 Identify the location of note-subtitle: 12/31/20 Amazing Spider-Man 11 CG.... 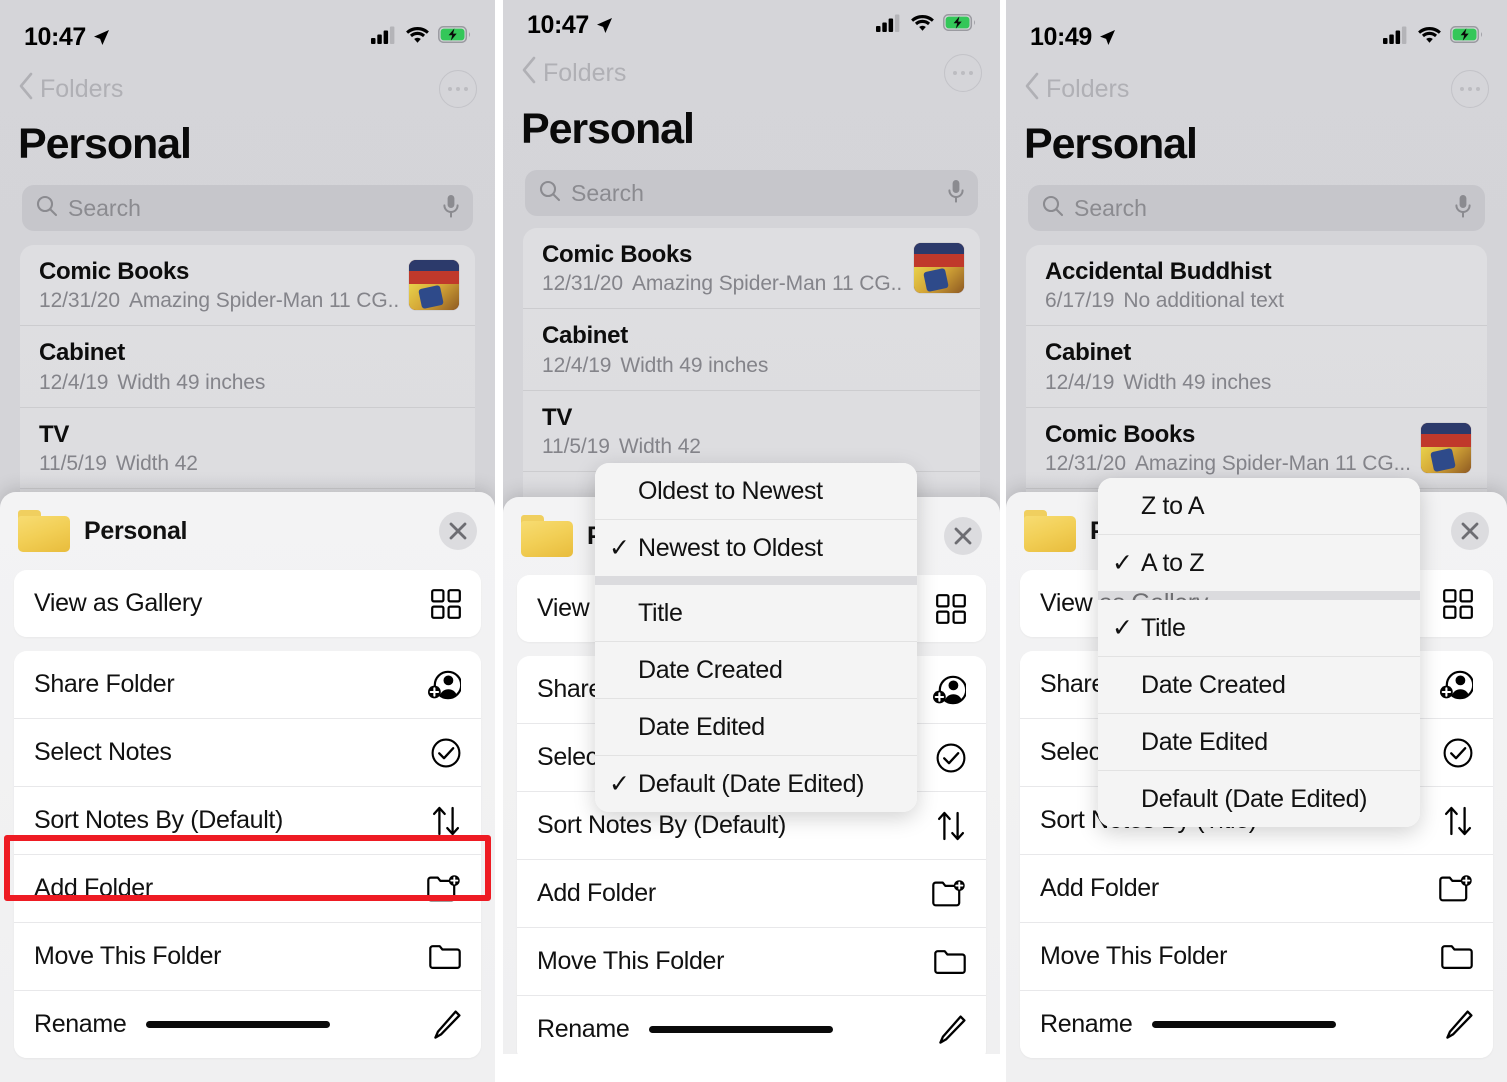
(1228, 464).